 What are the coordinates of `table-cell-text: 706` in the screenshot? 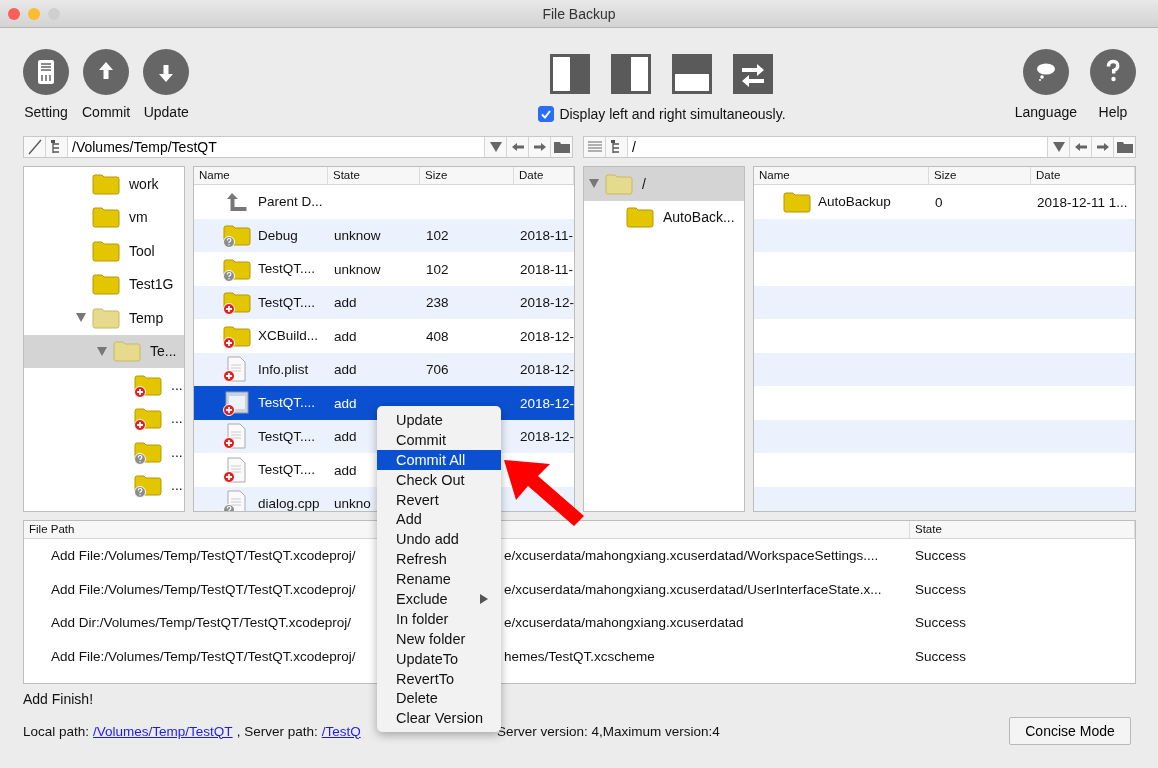 It's located at (437, 370).